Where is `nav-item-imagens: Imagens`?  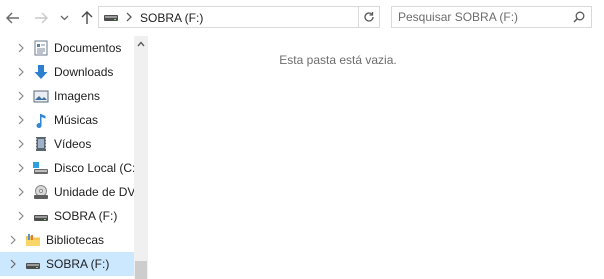 nav-item-imagens: Imagens is located at coordinates (67, 96).